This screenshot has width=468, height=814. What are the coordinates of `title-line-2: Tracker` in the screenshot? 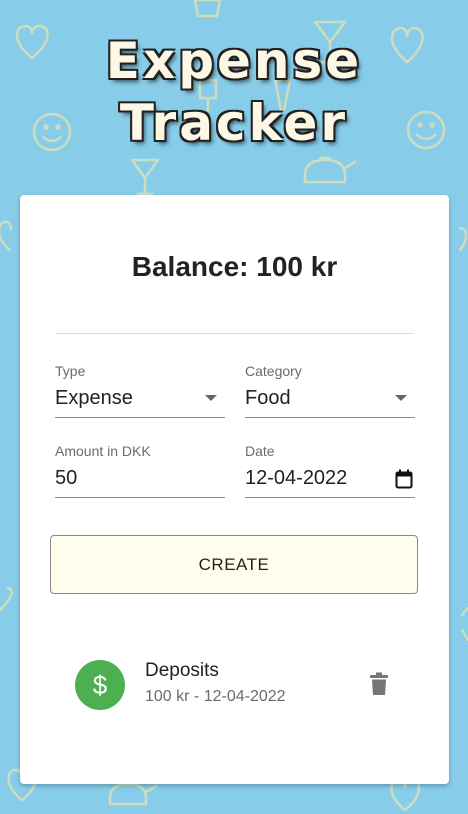 It's located at (234, 123).